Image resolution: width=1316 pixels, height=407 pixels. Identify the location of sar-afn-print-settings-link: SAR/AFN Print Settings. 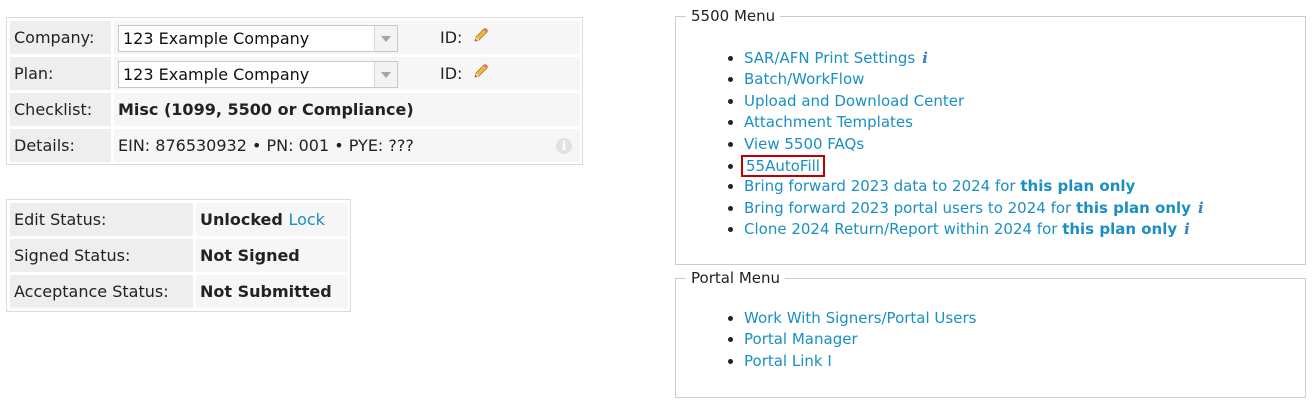
(829, 58).